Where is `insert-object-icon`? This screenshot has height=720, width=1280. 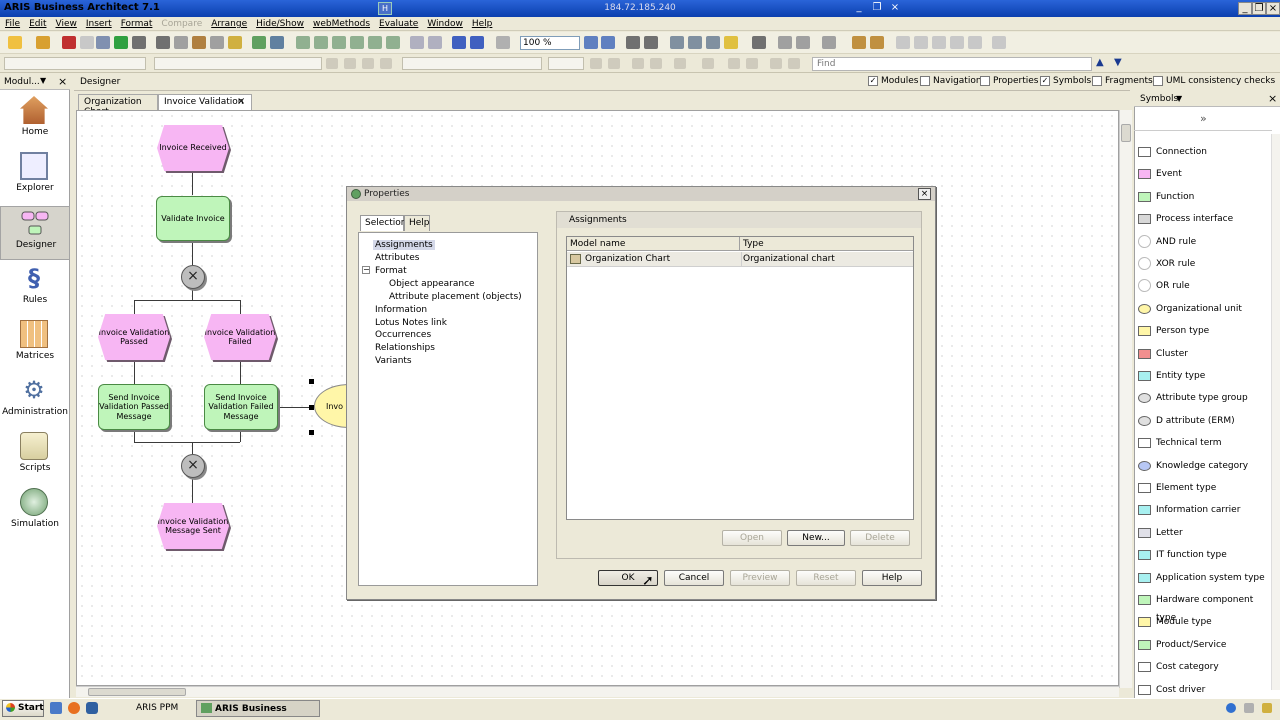 insert-object-icon is located at coordinates (303, 42).